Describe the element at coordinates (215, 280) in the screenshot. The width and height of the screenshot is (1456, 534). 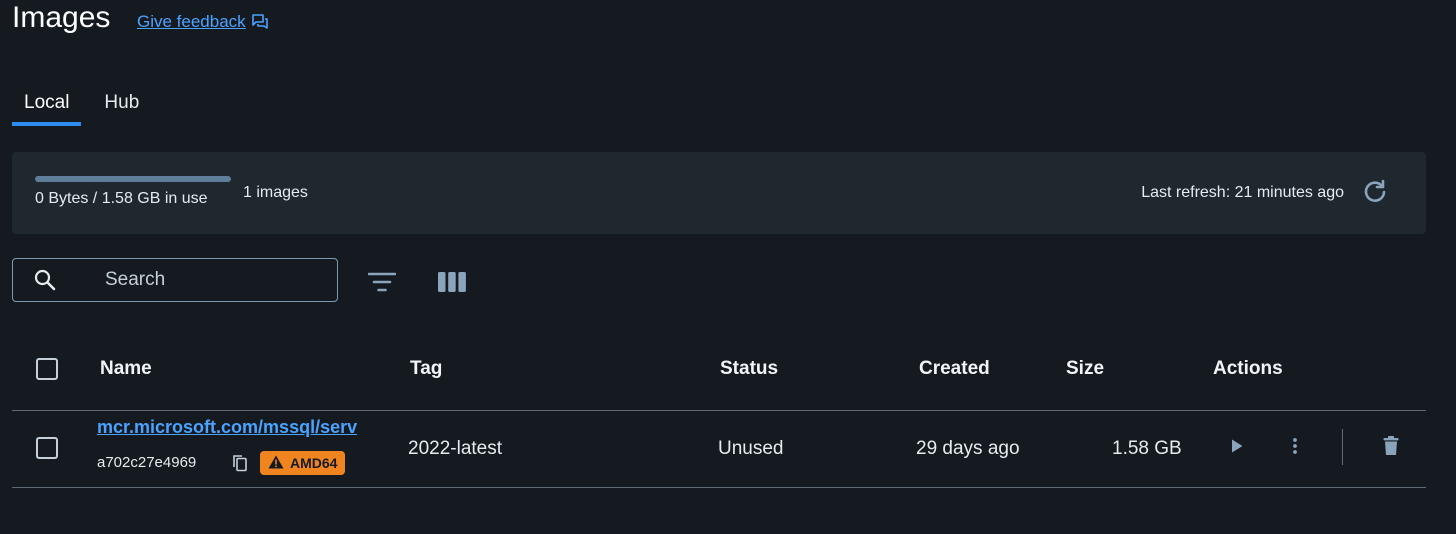
I see `search-input` at that location.